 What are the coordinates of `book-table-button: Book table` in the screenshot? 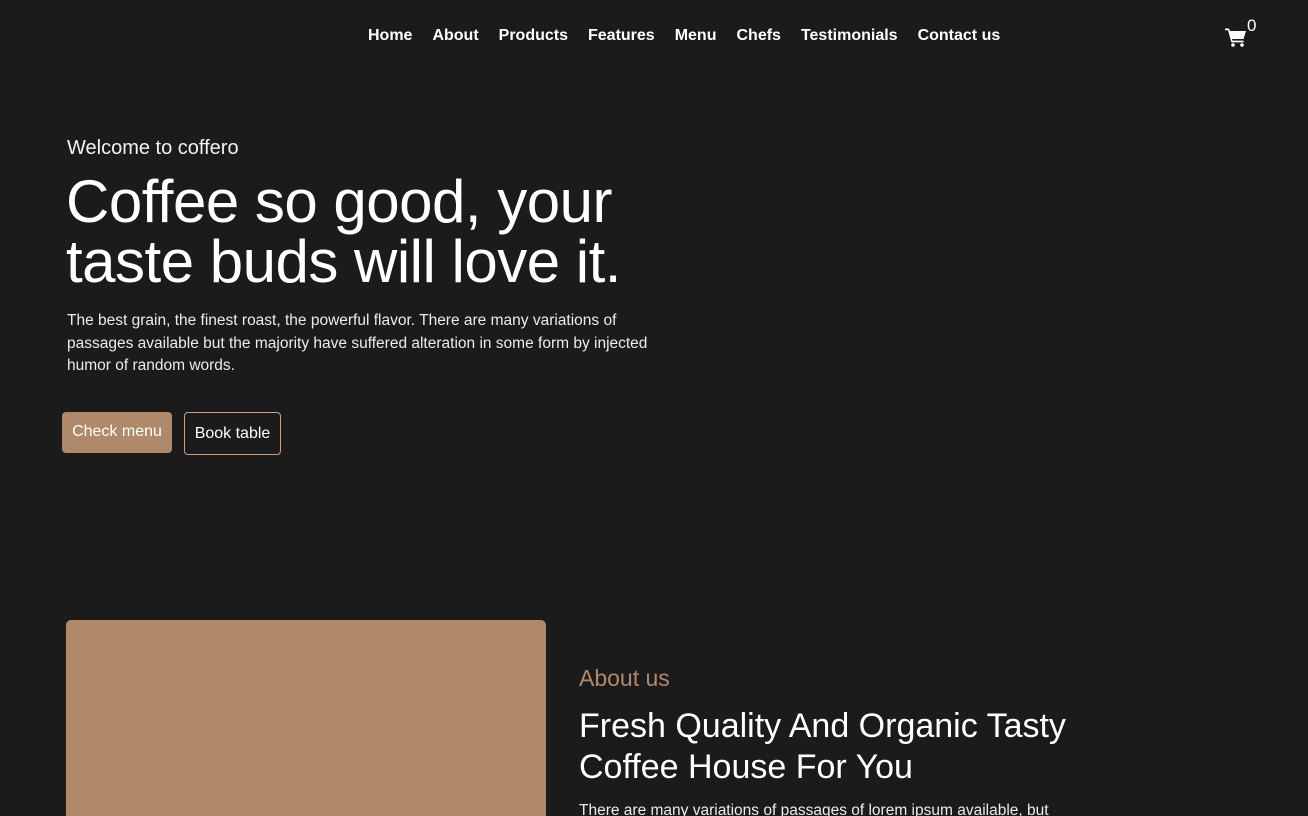 It's located at (232, 433).